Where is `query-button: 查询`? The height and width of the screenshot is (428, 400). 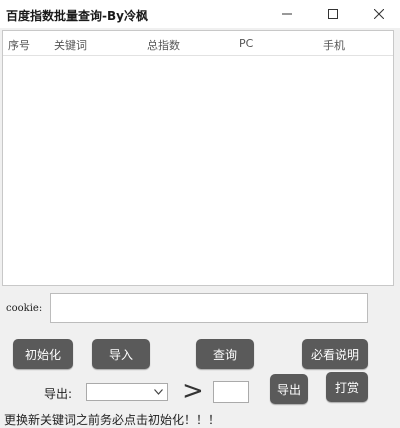 query-button: 查询 is located at coordinates (225, 354).